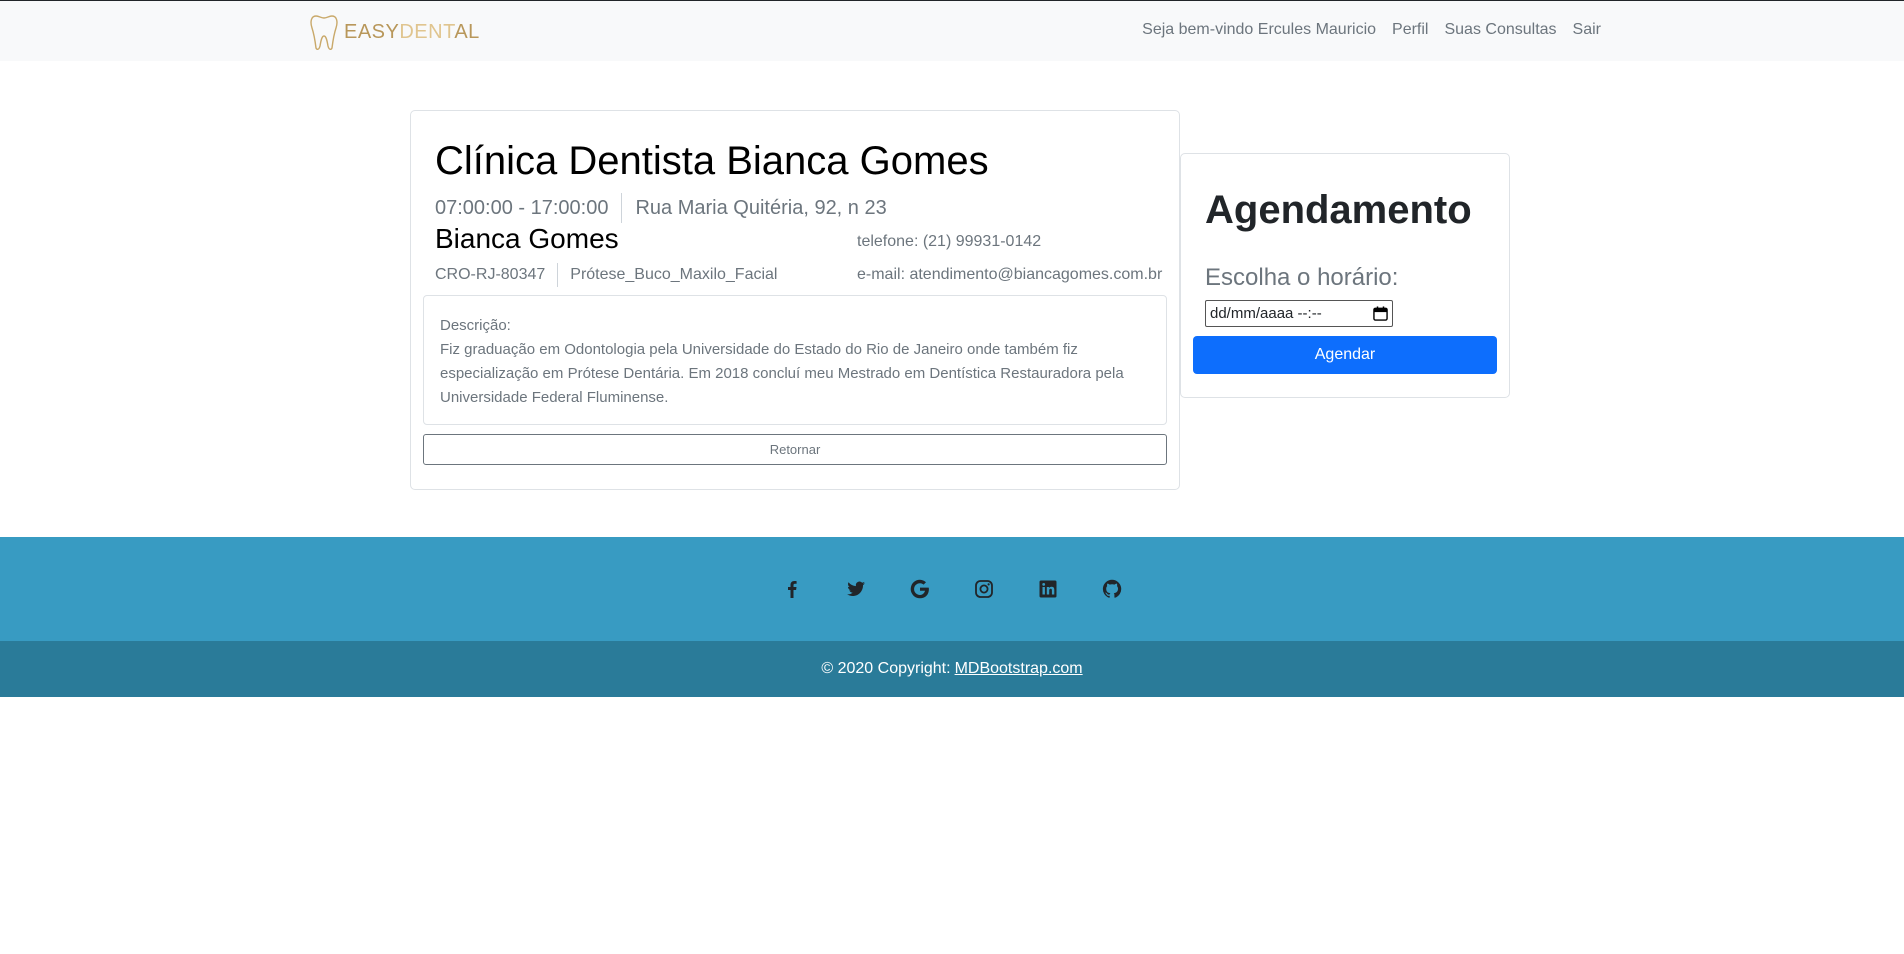  What do you see at coordinates (1380, 313) in the screenshot?
I see `calendar-icon` at bounding box center [1380, 313].